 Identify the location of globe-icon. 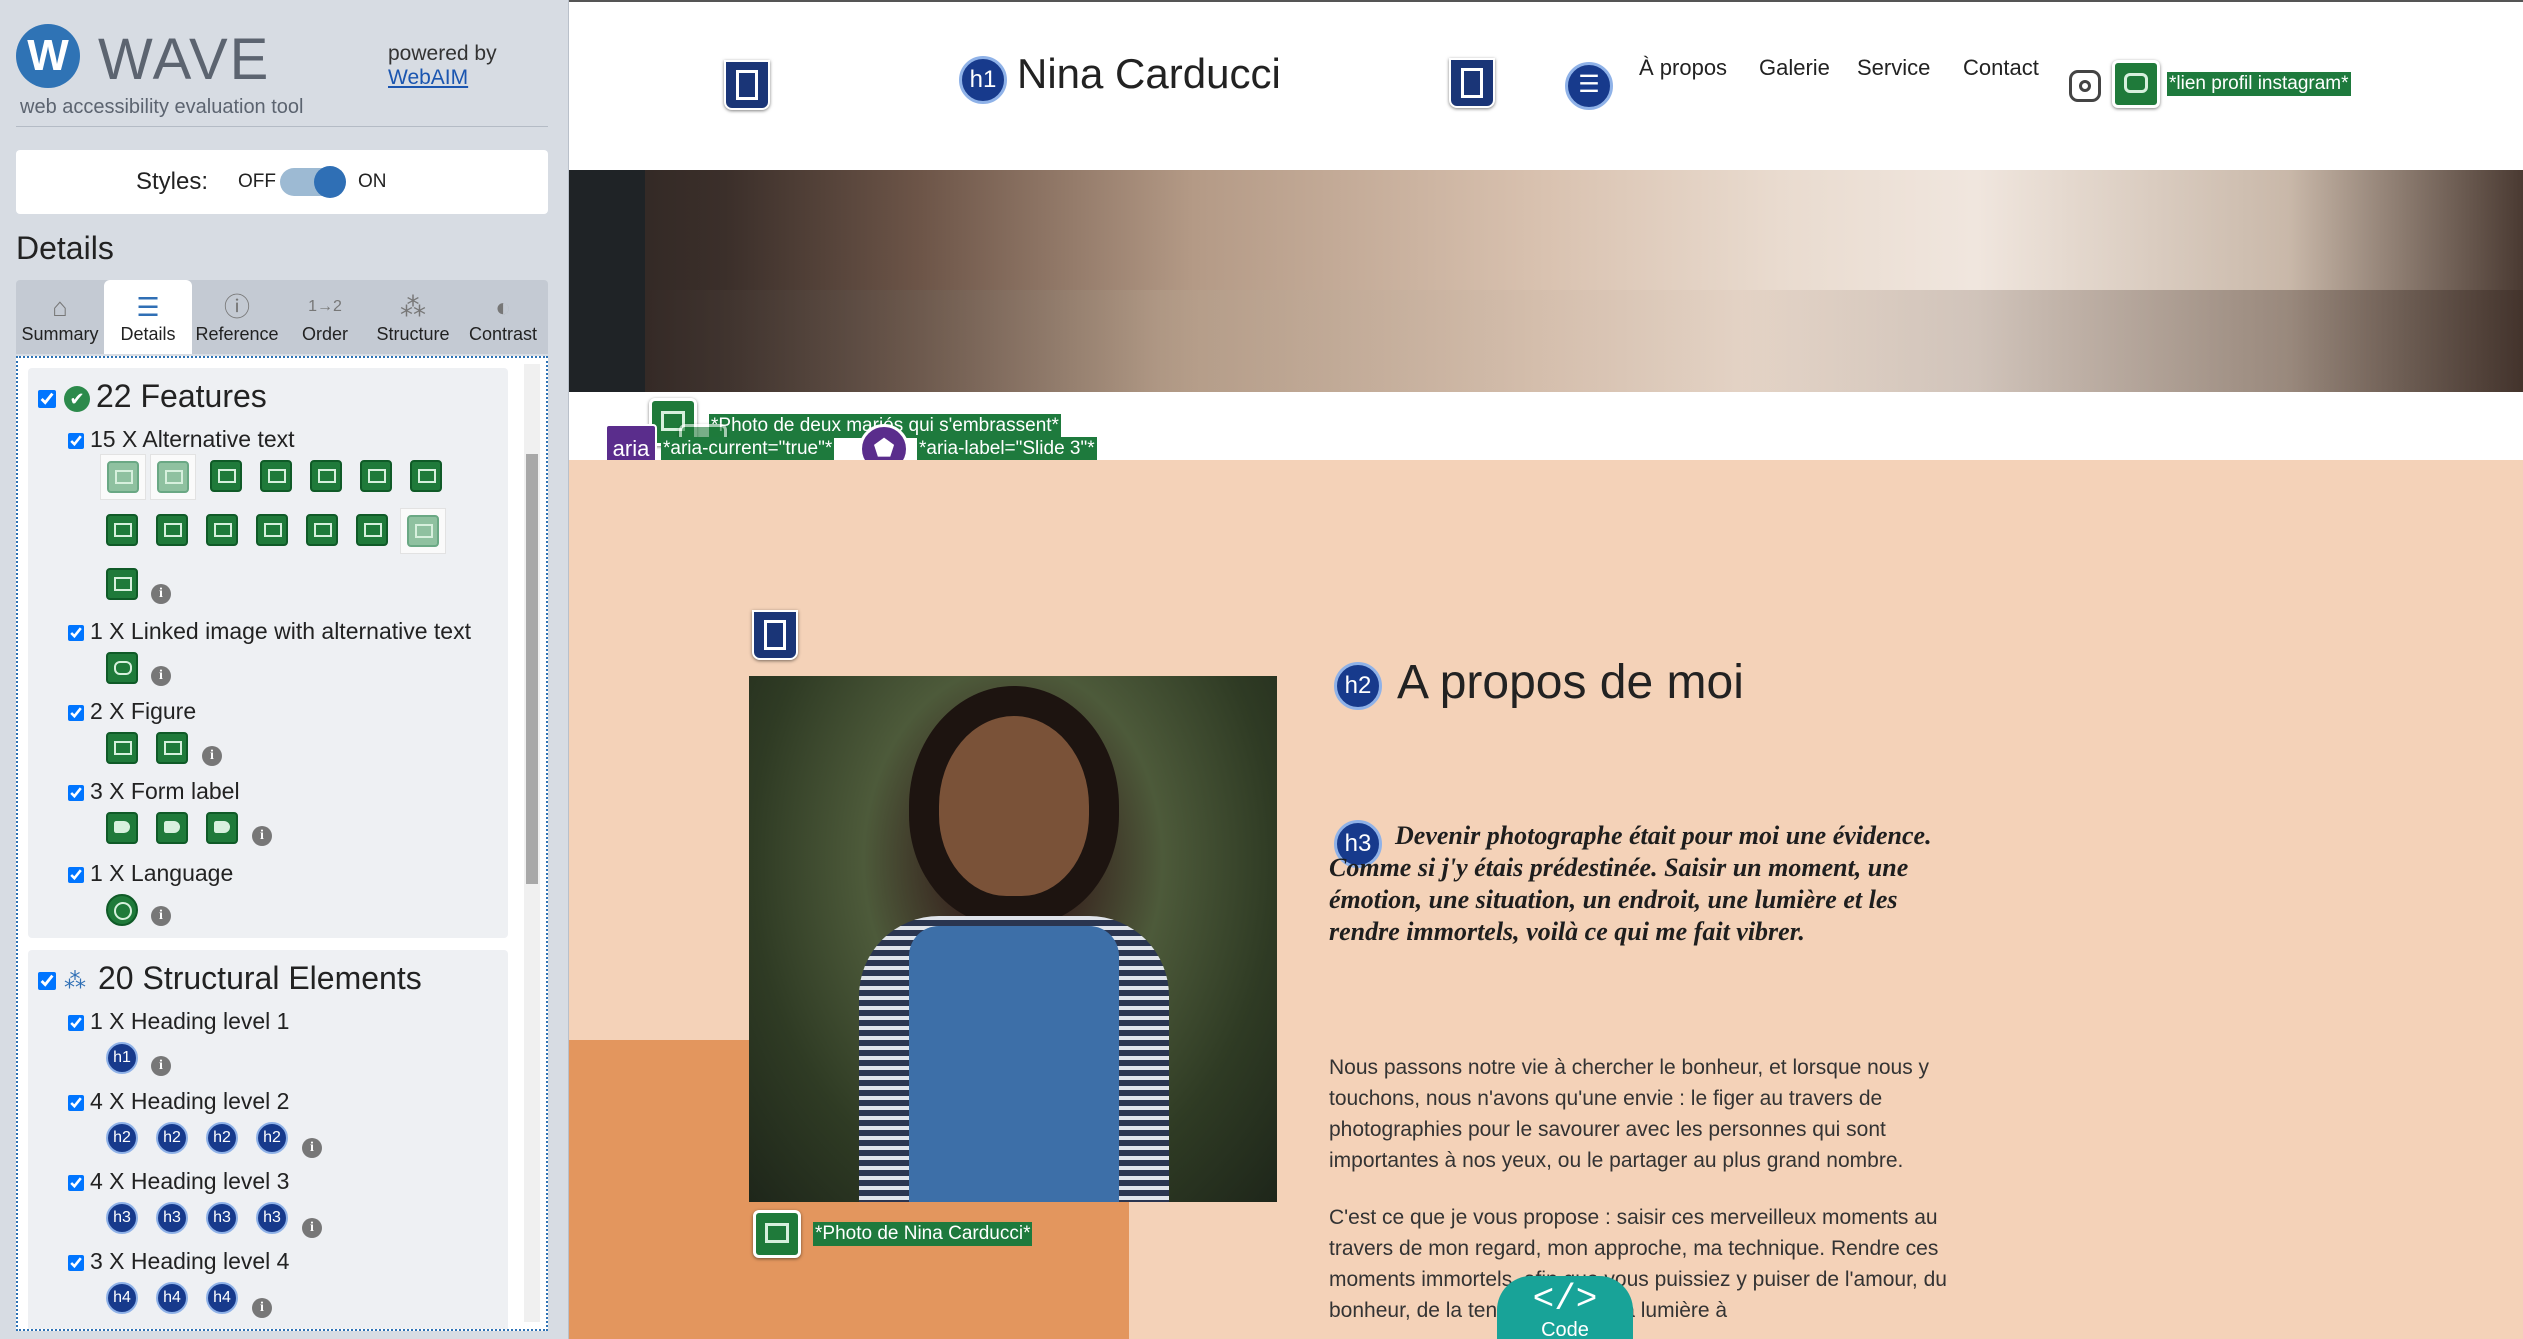
(122, 910).